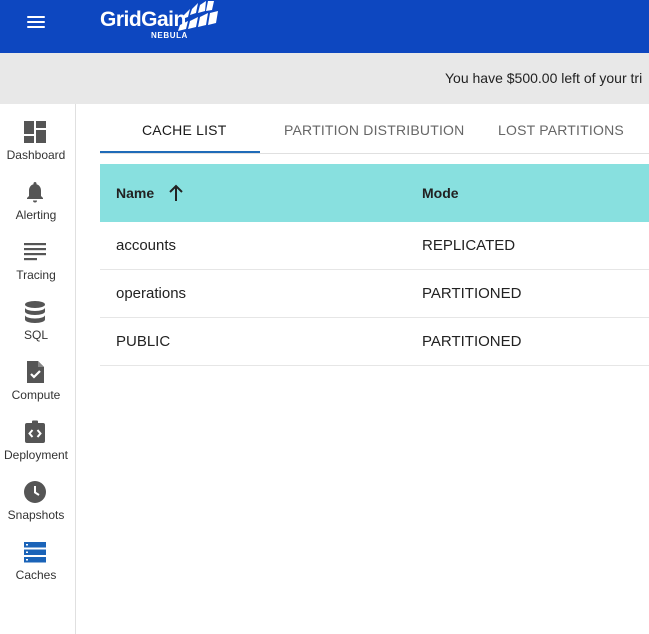 This screenshot has height=634, width=649. I want to click on tab-partition-distribution: PARTITION DISTRIBUTION, so click(374, 130).